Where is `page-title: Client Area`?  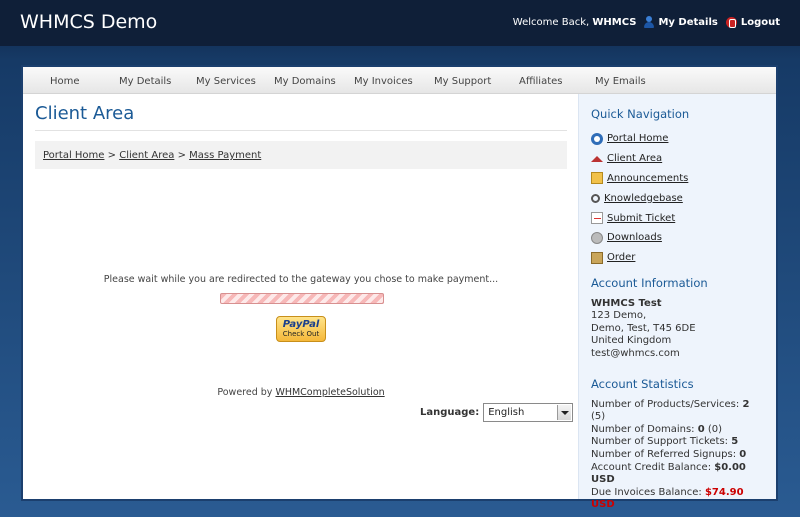
page-title: Client Area is located at coordinates (301, 117).